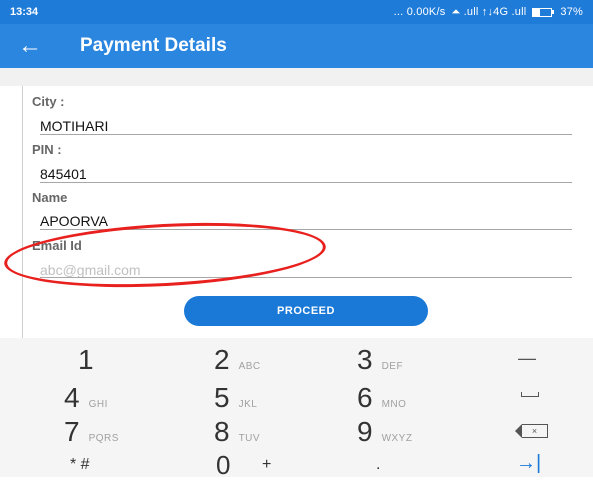 Image resolution: width=593 pixels, height=481 pixels. What do you see at coordinates (63, 174) in the screenshot?
I see `pin-field: 845401` at bounding box center [63, 174].